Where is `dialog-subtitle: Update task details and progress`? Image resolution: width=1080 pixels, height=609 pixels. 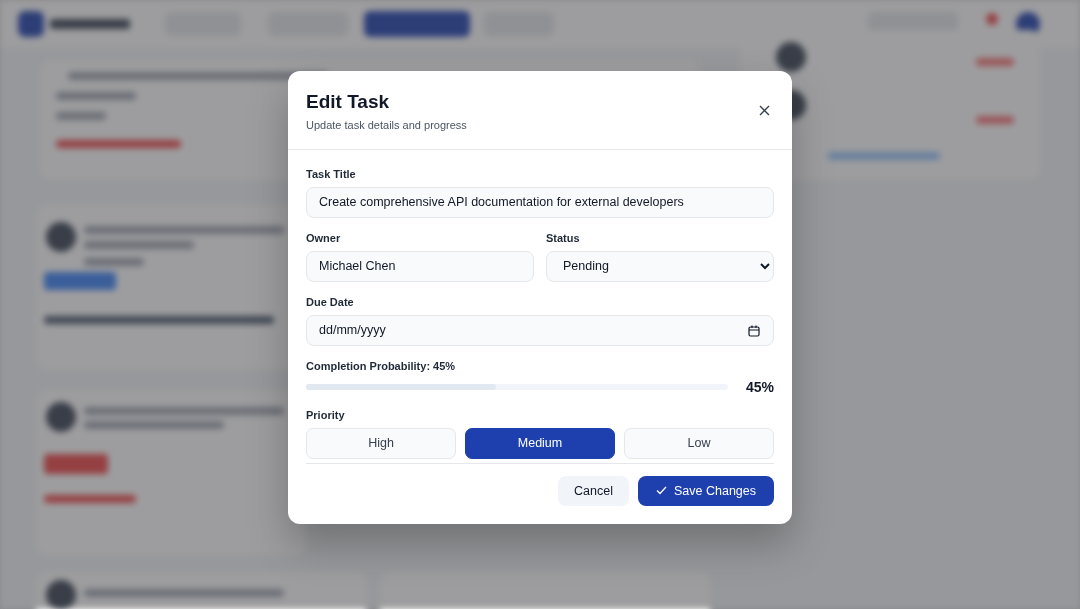
dialog-subtitle: Update task details and progress is located at coordinates (386, 124).